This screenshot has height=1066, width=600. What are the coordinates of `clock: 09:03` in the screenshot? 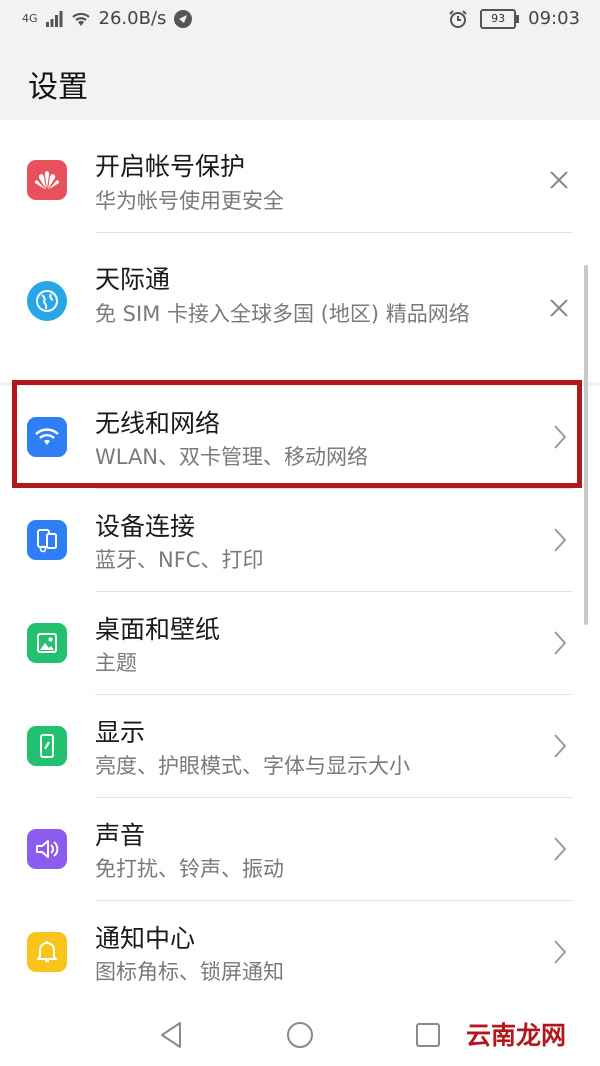 It's located at (554, 18).